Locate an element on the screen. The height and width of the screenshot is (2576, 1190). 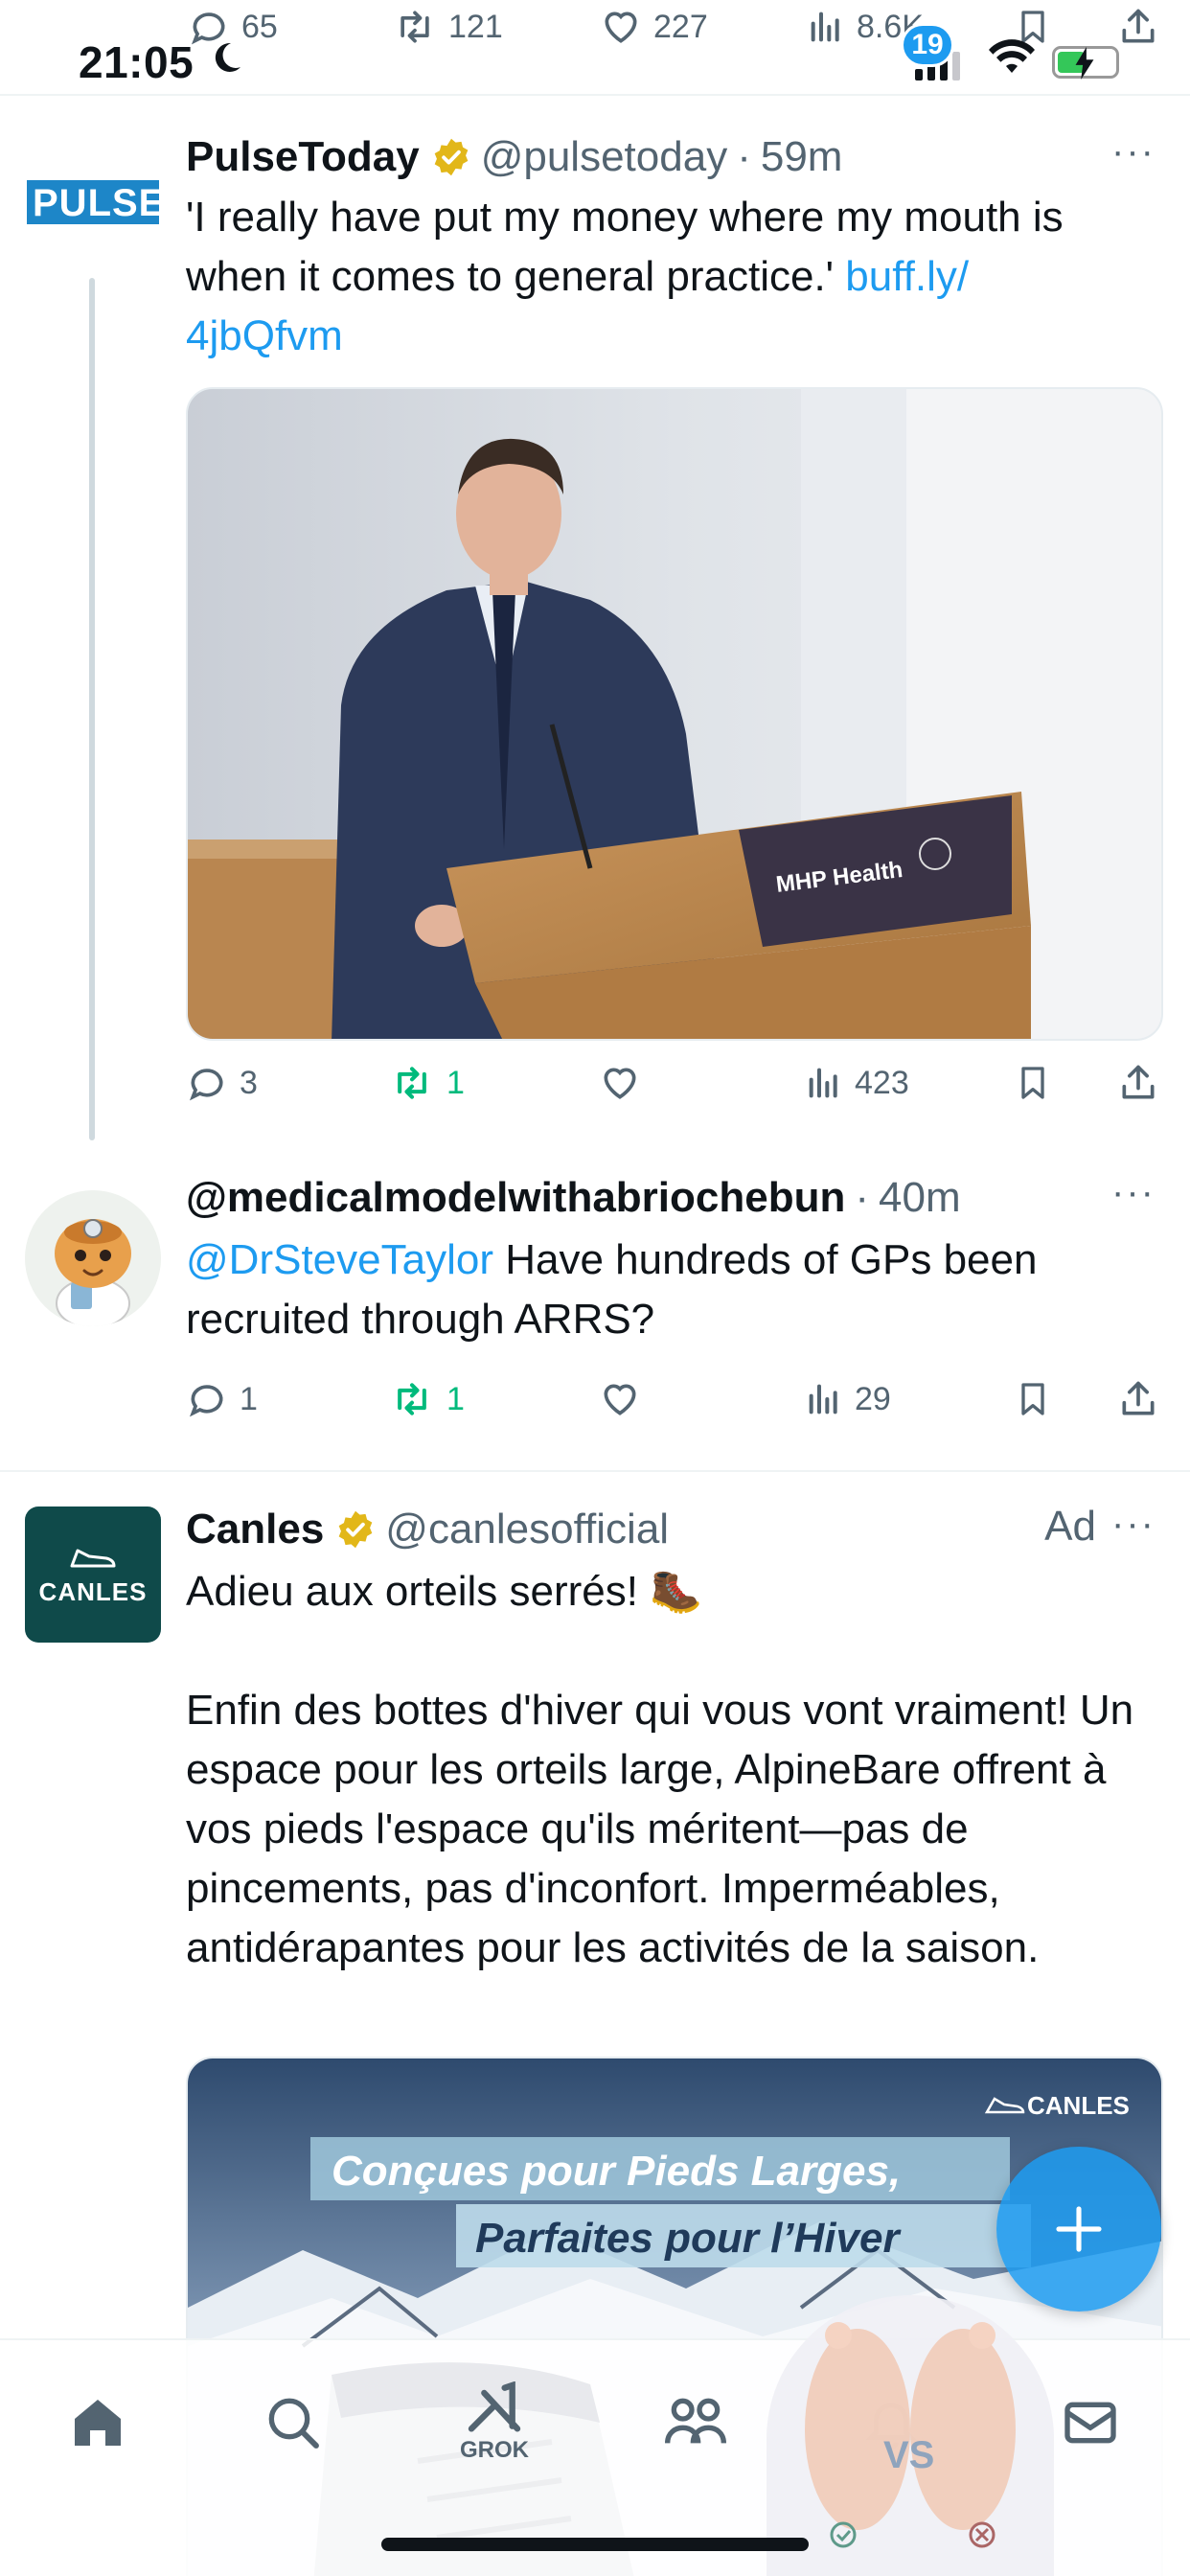
view-count: 29 is located at coordinates (873, 1398).